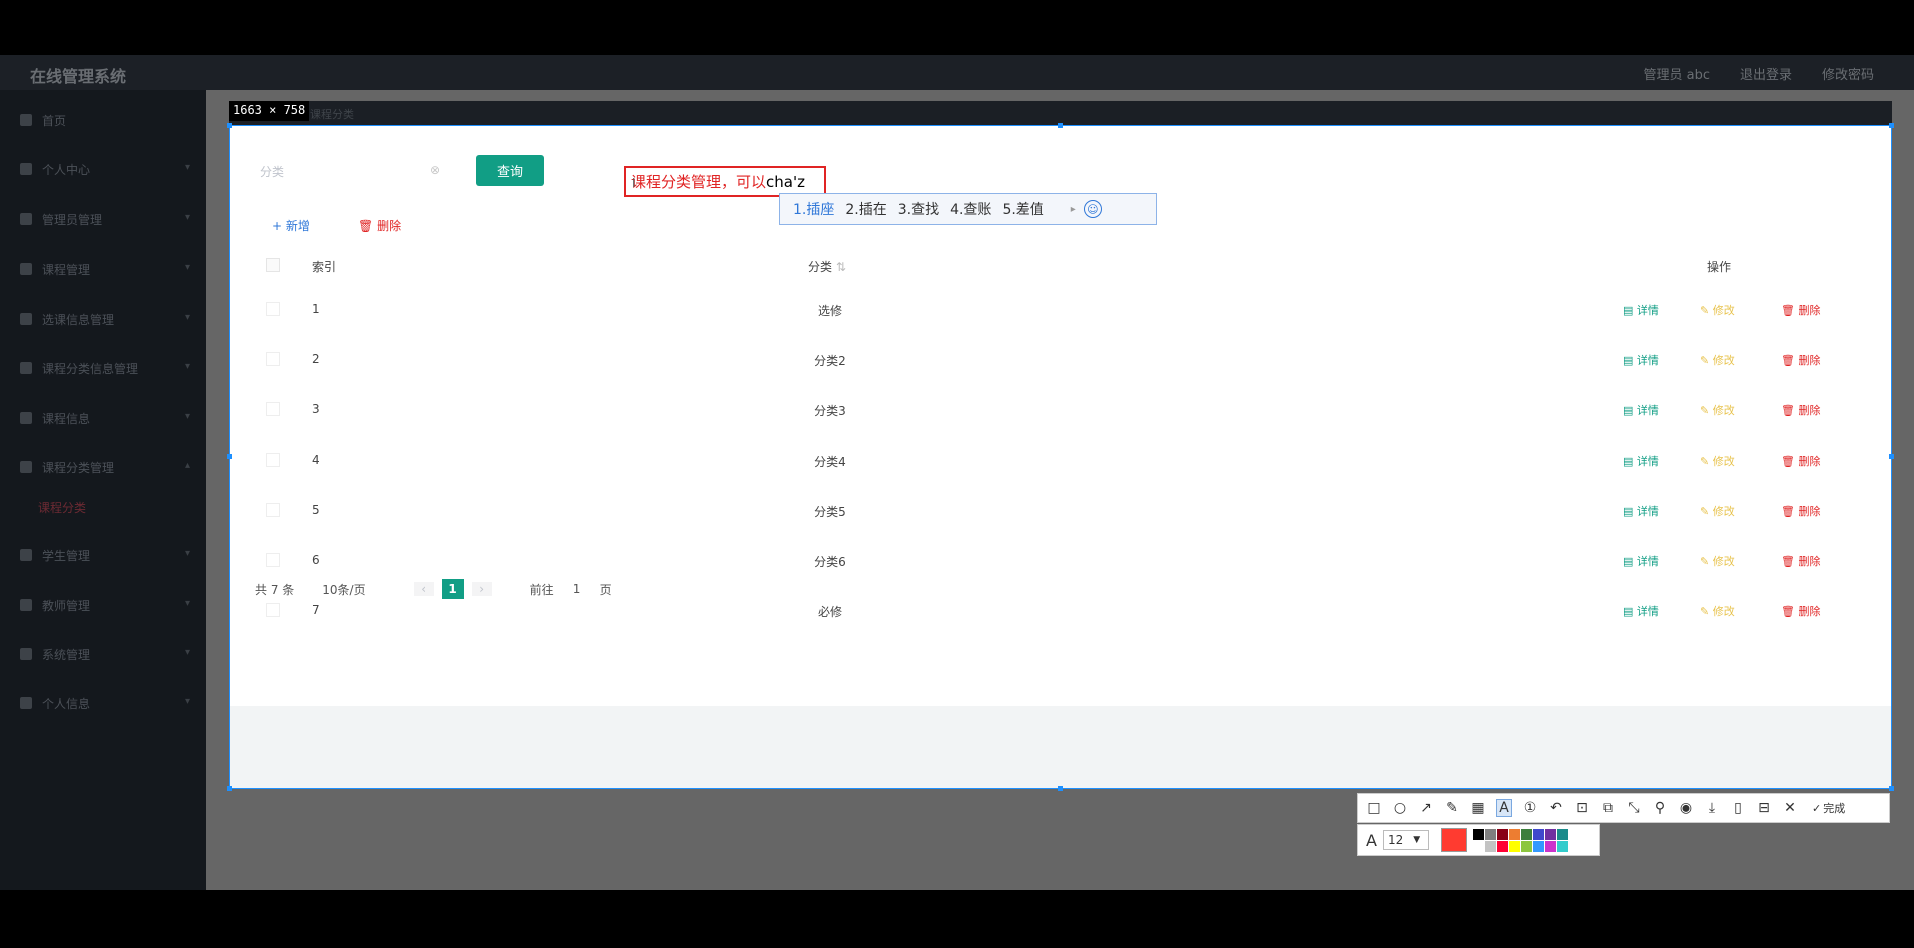  What do you see at coordinates (105, 654) in the screenshot?
I see `sidebar-item-system: 系统管理 ▾` at bounding box center [105, 654].